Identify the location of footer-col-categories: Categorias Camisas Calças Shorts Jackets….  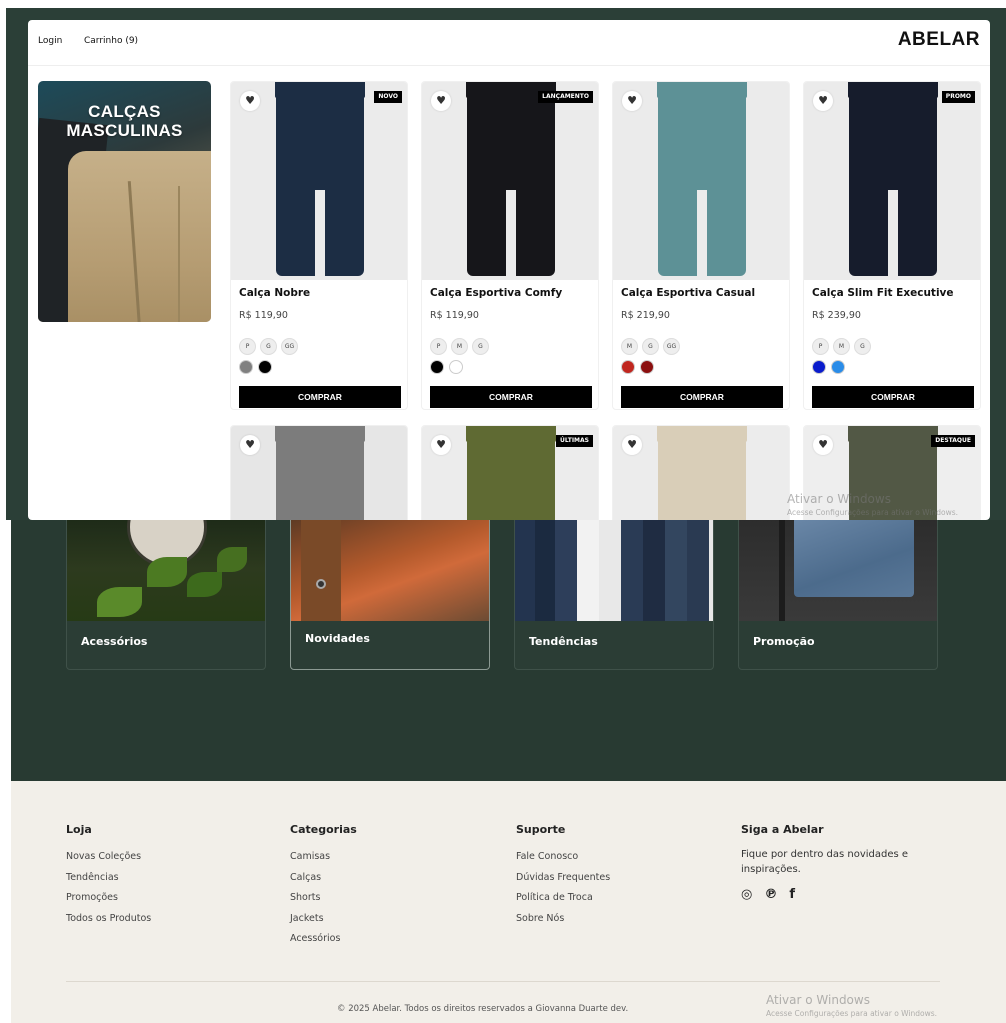
(323, 886).